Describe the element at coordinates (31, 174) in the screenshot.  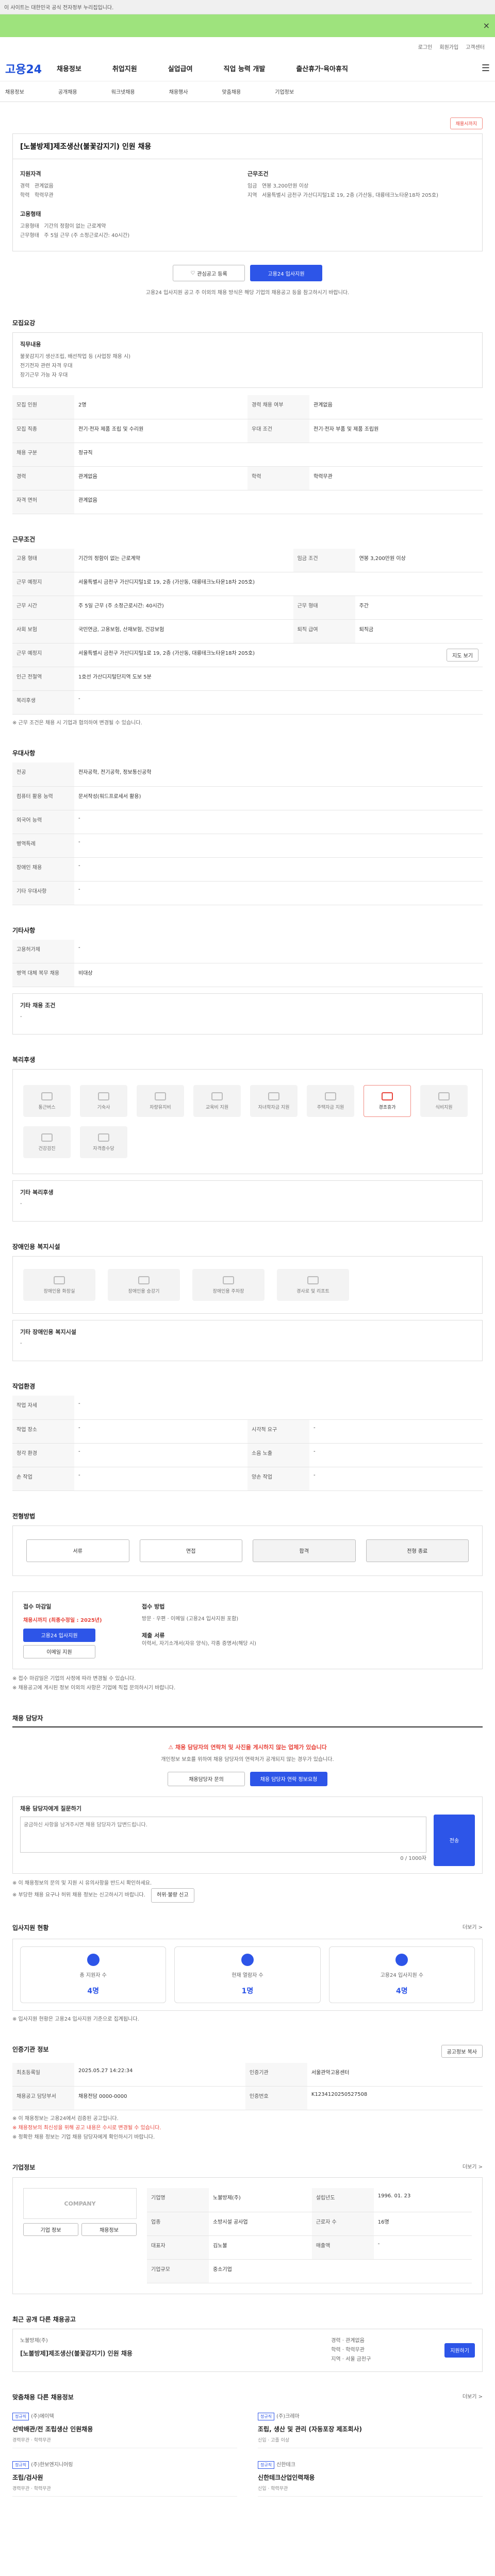
I see `summary-req-title: 지원자격` at that location.